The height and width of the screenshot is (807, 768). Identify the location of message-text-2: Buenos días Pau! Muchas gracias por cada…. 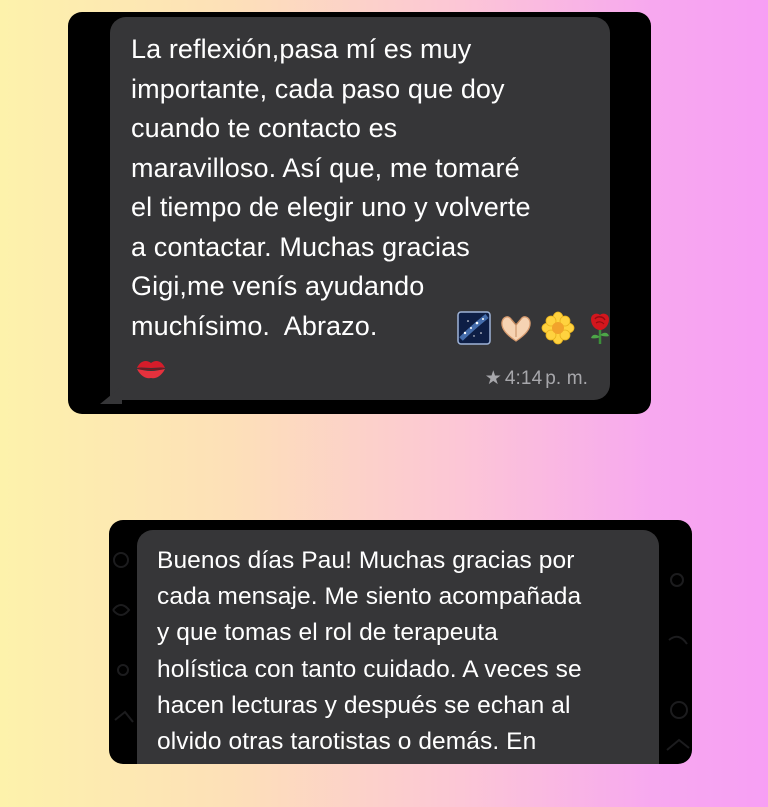
(369, 651).